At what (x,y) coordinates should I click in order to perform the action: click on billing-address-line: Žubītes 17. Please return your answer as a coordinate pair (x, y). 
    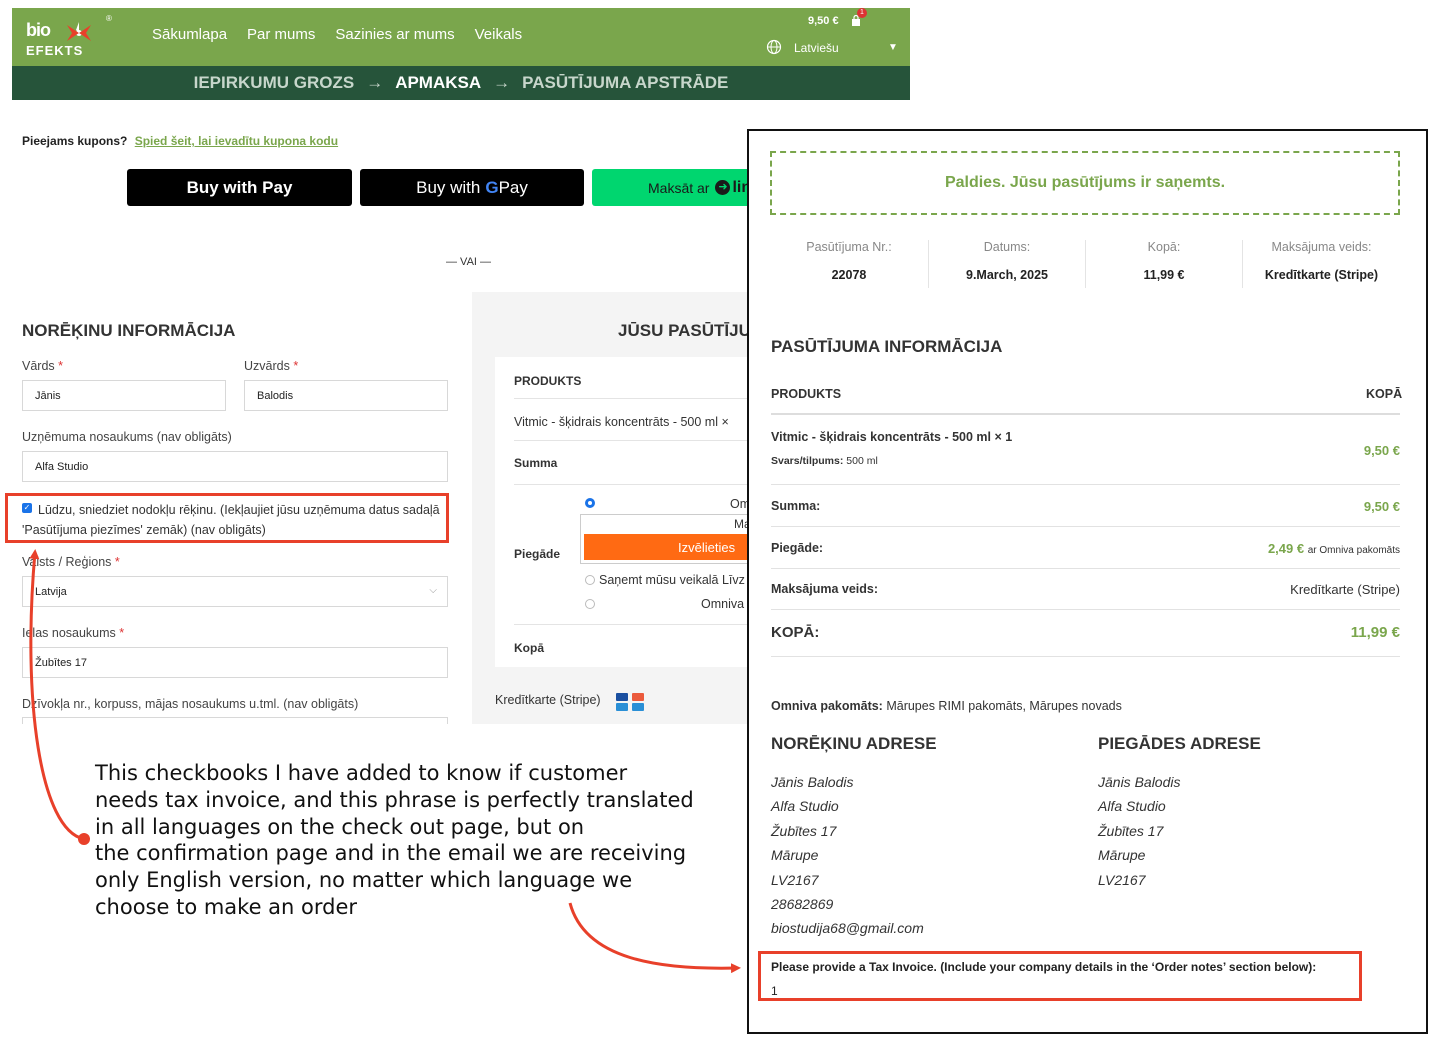
    Looking at the image, I should click on (804, 830).